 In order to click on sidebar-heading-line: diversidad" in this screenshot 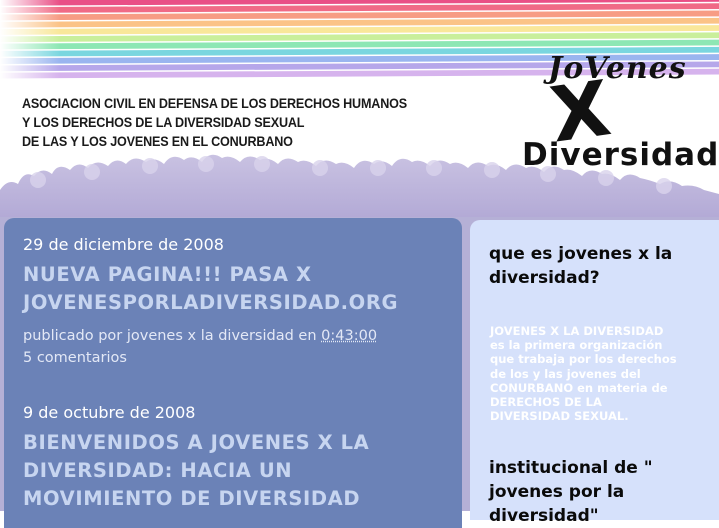, I will do `click(544, 516)`.